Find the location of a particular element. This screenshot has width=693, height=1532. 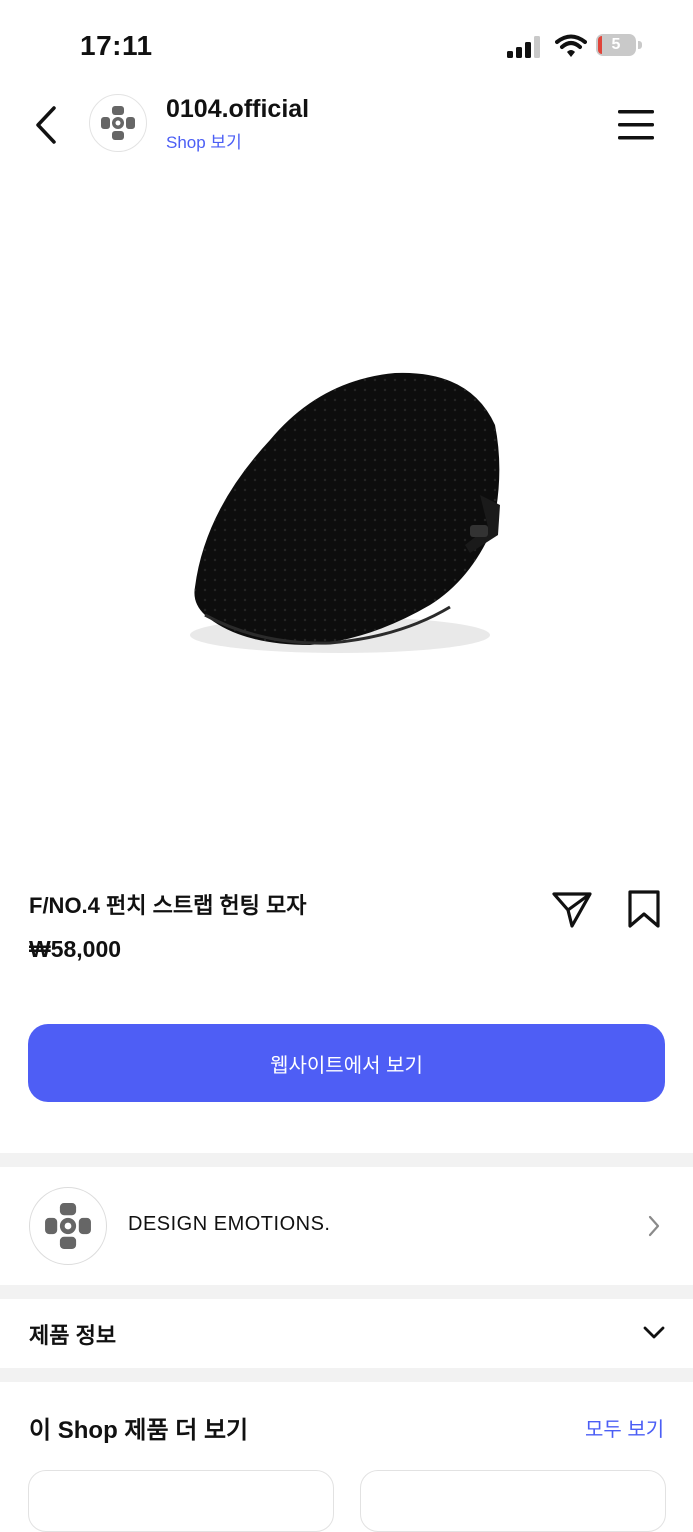

brand-name: DESIGN EMOTIONS. is located at coordinates (229, 1224).